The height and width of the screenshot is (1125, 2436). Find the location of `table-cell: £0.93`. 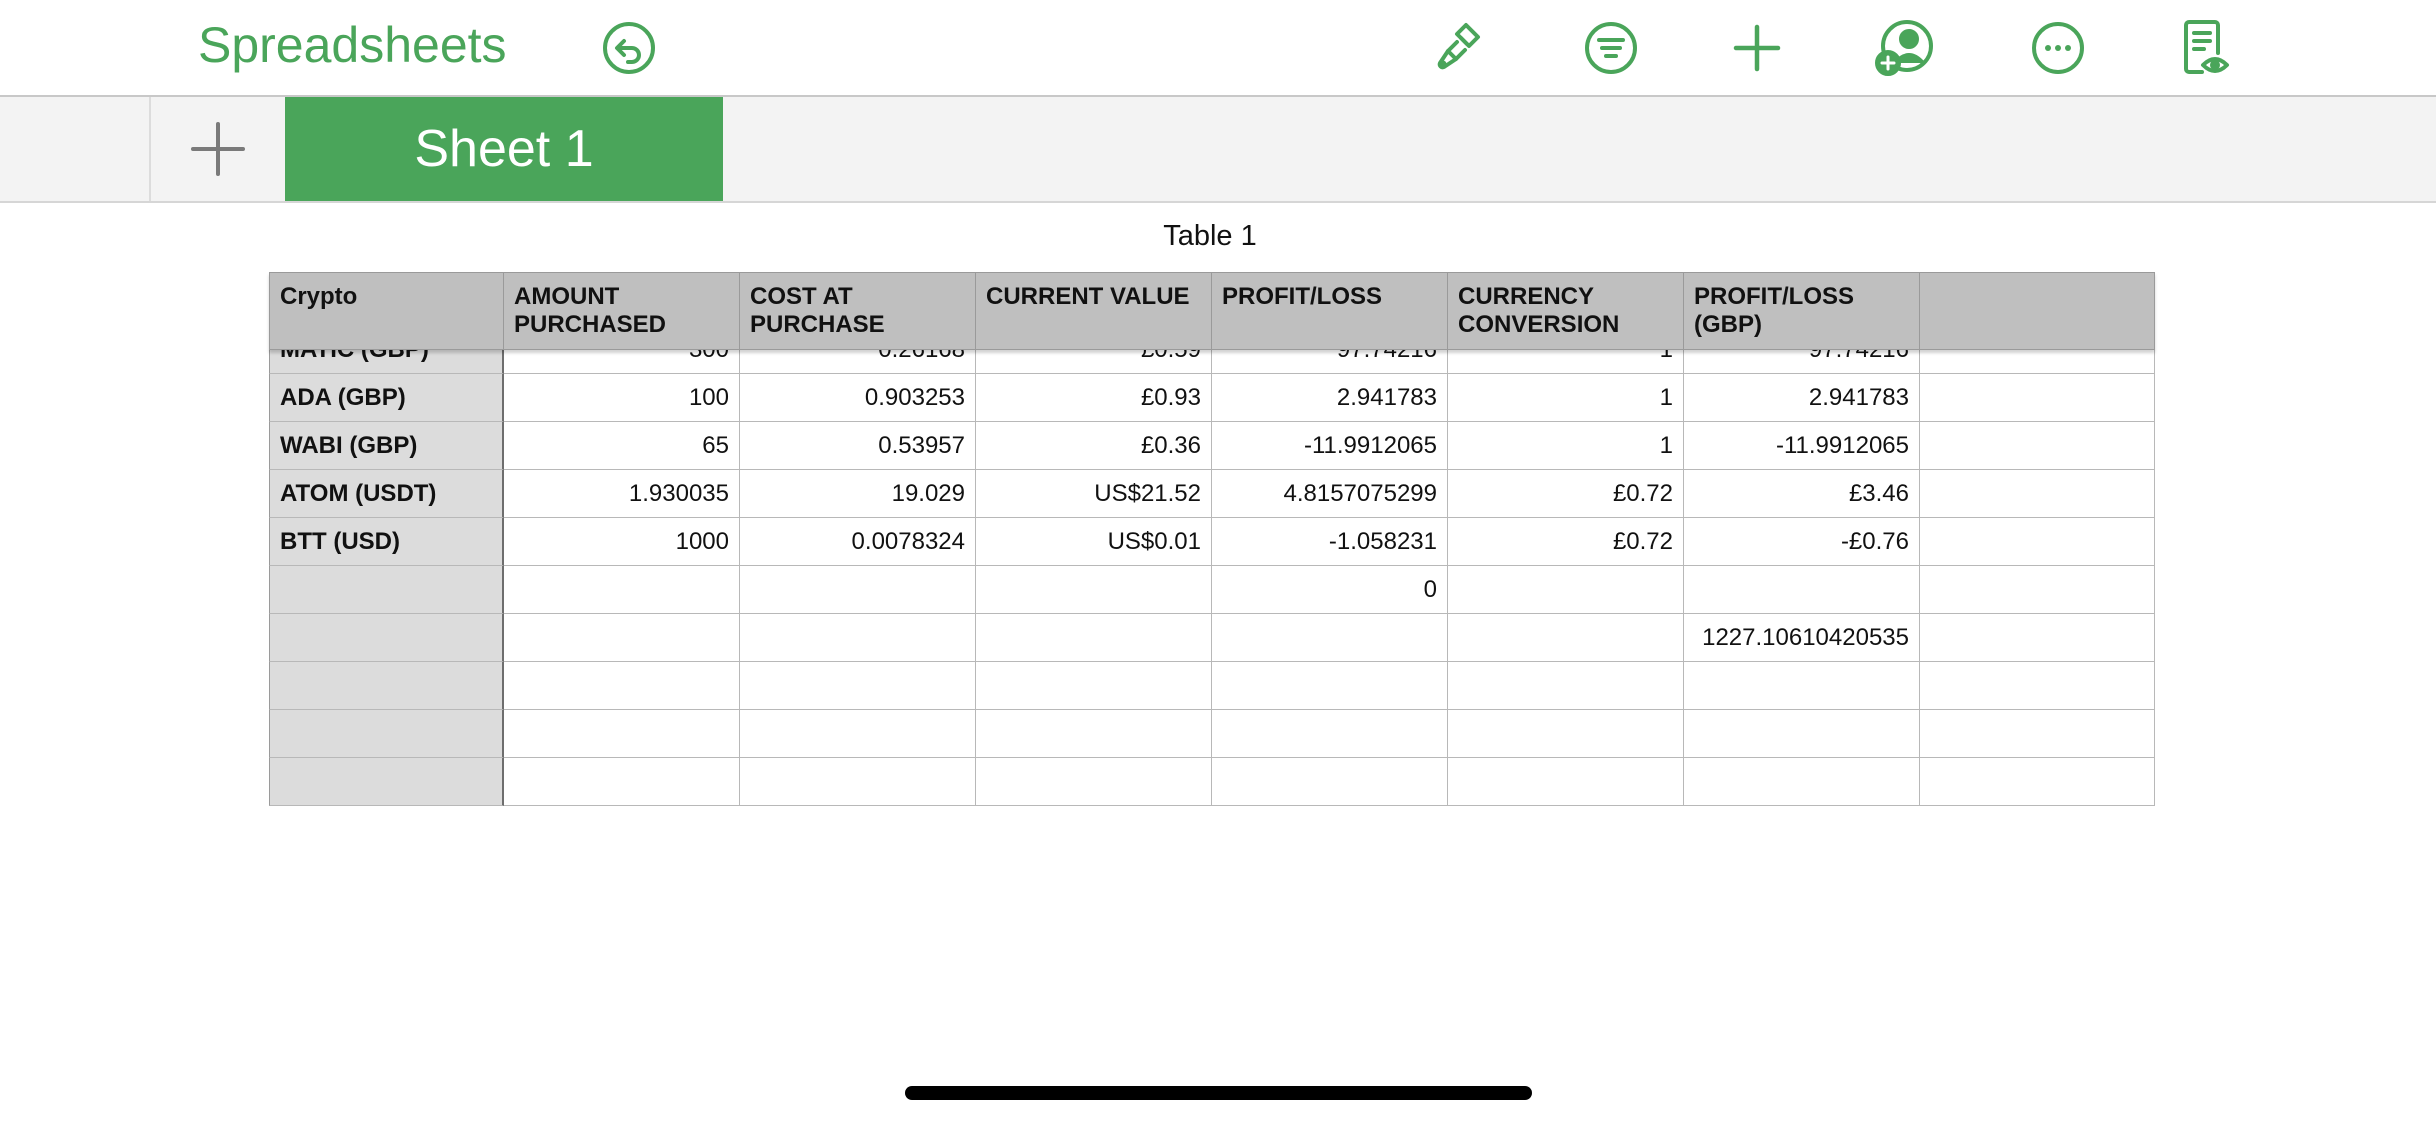

table-cell: £0.93 is located at coordinates (1094, 398).